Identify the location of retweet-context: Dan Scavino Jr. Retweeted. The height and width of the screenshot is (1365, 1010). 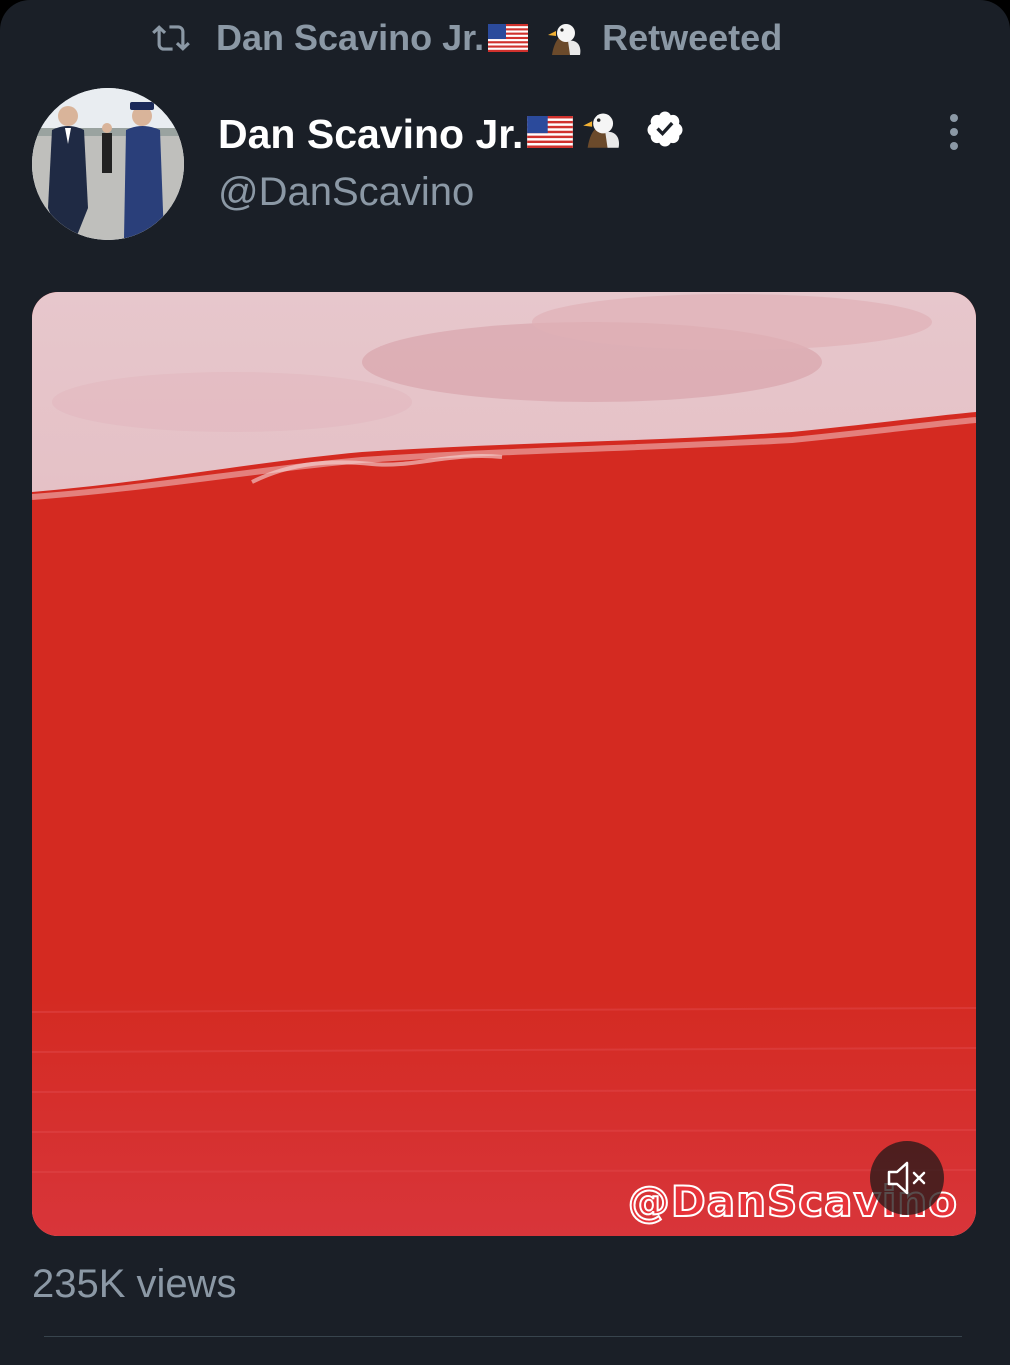
(467, 38).